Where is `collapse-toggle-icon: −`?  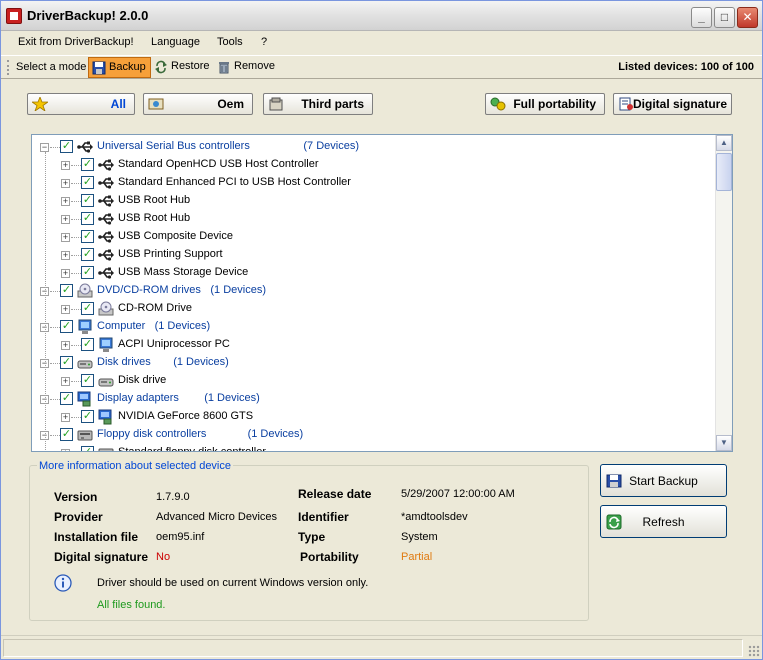 collapse-toggle-icon: − is located at coordinates (44, 147).